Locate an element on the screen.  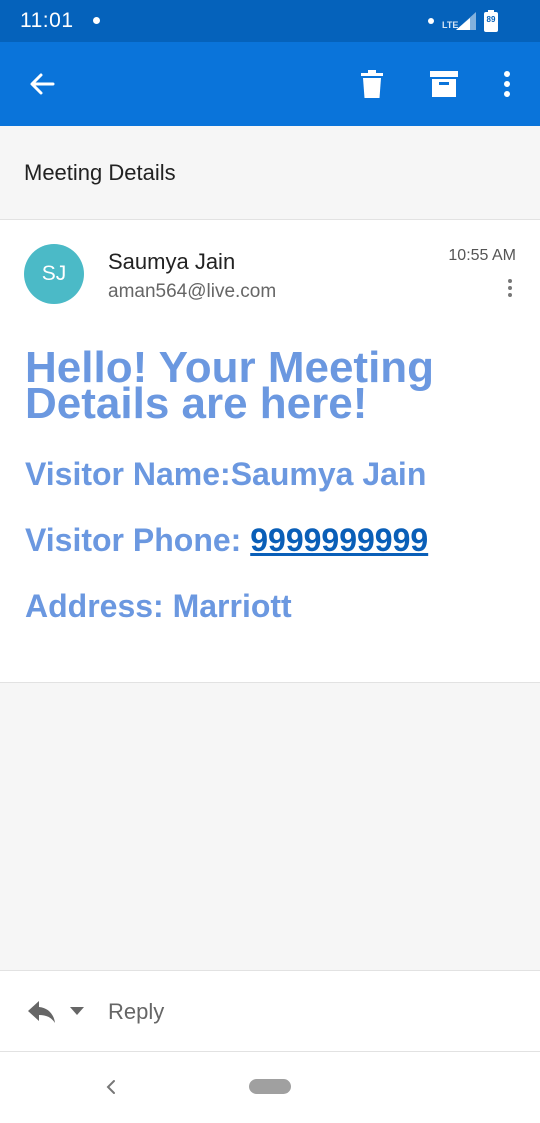
visitor-name-line: Visitor Name:Saumya Jain is located at coordinates (226, 474).